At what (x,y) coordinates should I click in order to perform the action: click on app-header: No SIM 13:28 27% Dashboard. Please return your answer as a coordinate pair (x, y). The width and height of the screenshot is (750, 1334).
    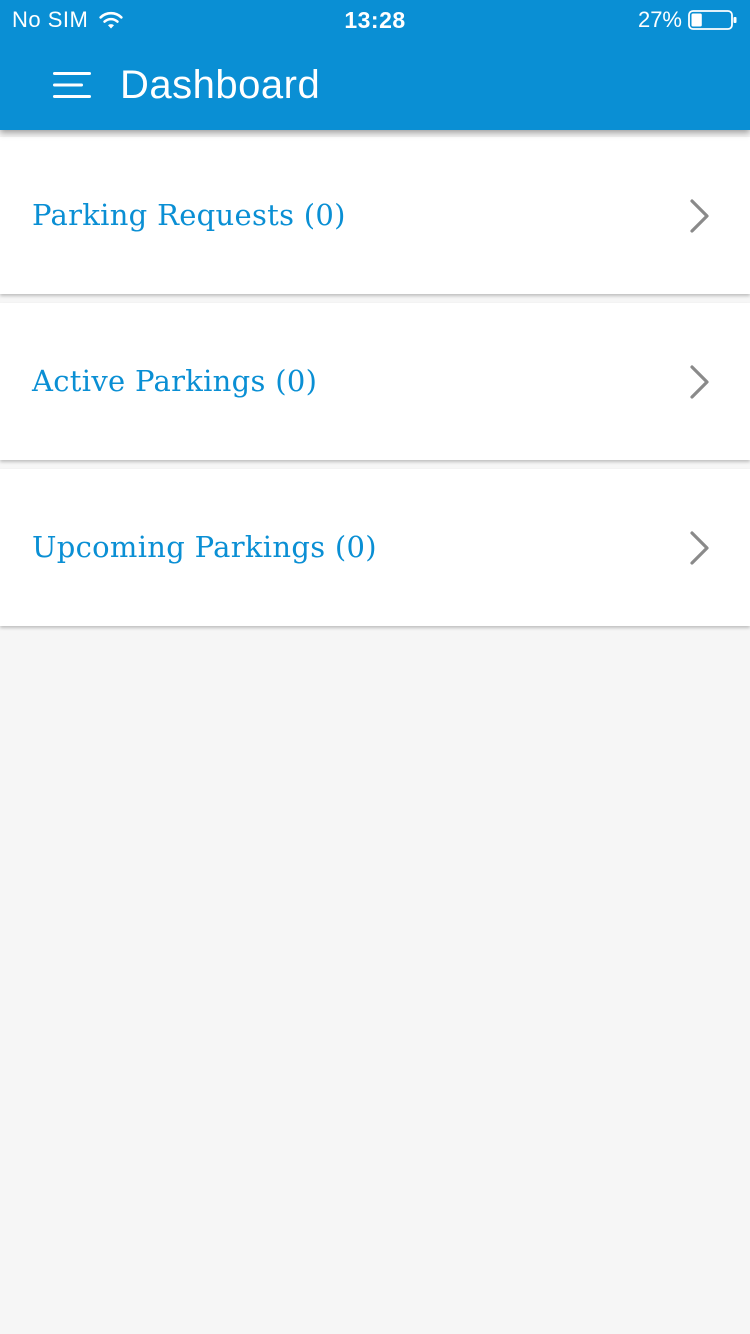
    Looking at the image, I should click on (375, 65).